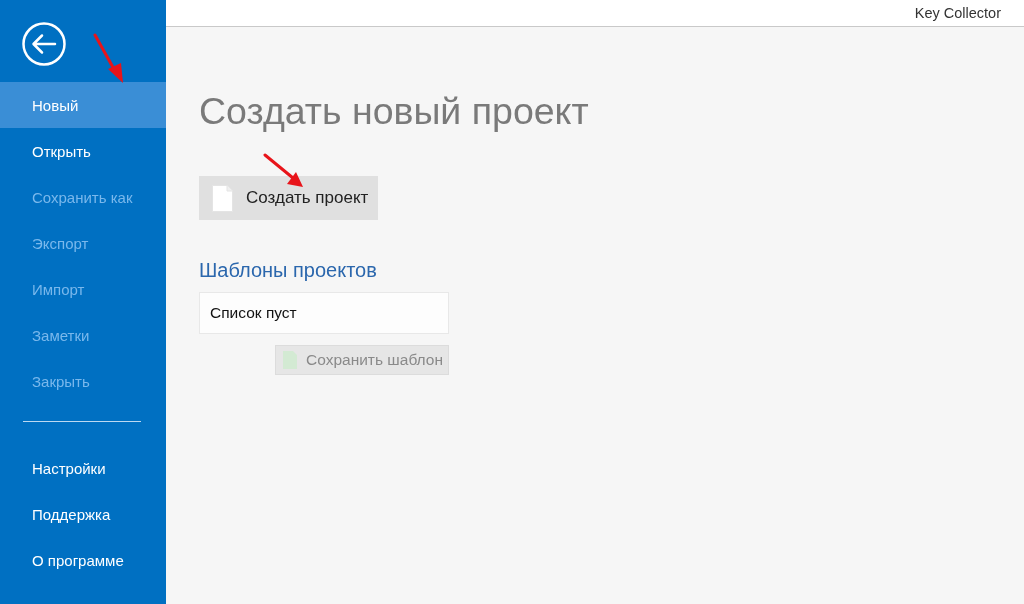  What do you see at coordinates (83, 105) in the screenshot?
I see `sidebar-item: Новый` at bounding box center [83, 105].